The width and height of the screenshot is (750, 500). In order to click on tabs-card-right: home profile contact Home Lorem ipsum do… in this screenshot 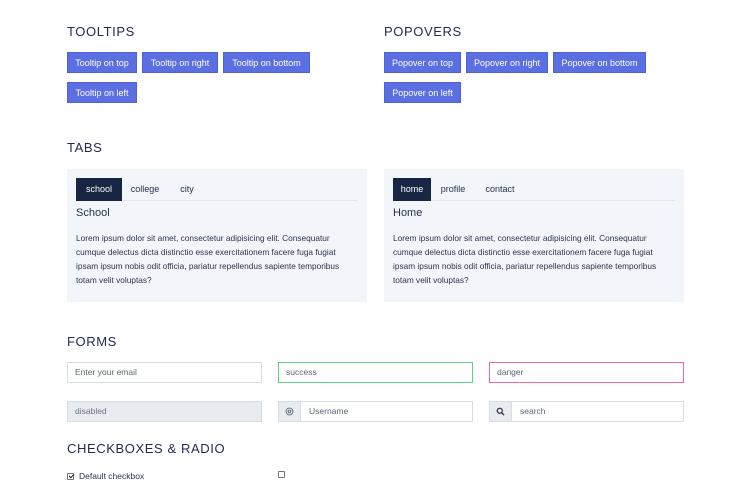, I will do `click(534, 235)`.